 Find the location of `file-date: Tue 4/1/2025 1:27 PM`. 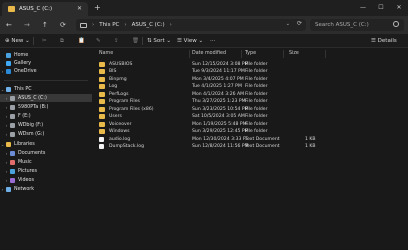

file-date: Tue 4/1/2025 1:27 PM is located at coordinates (217, 86).